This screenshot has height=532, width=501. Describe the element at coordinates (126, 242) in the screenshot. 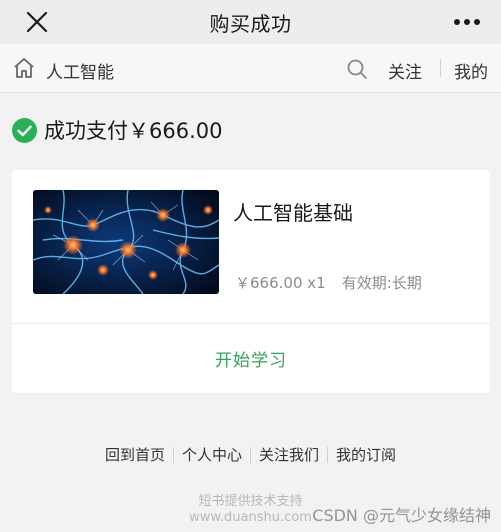

I see `course-thumbnail` at that location.